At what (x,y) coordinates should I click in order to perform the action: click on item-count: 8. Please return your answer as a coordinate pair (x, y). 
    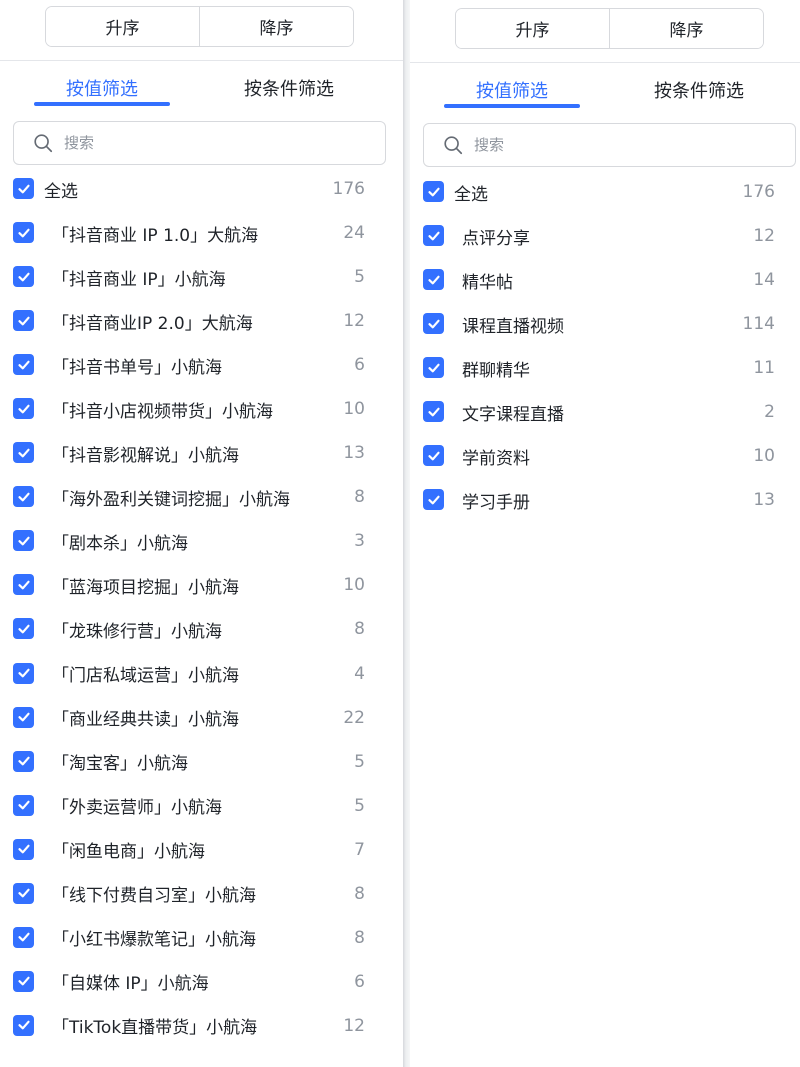
    Looking at the image, I should click on (359, 497).